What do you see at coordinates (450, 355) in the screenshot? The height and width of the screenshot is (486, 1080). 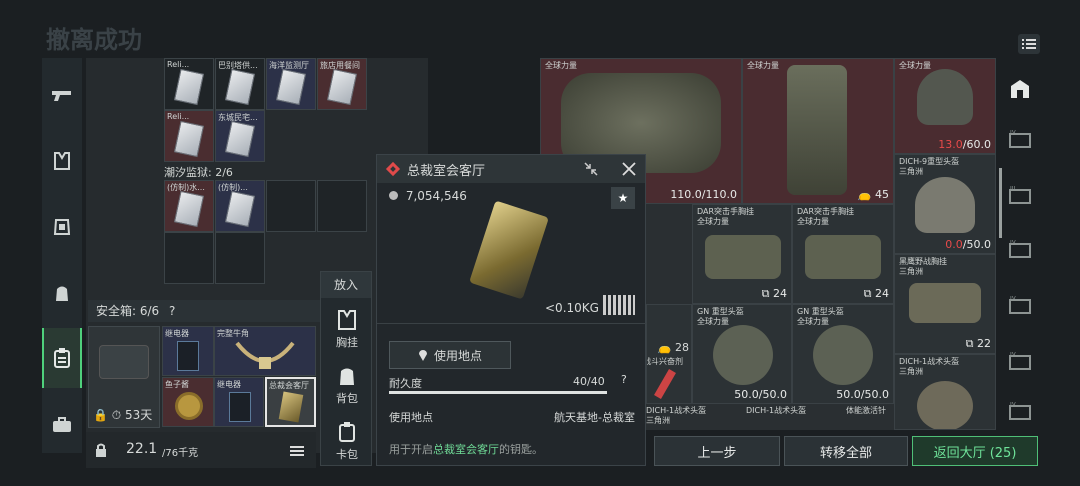 I see `use-location-button: 使用地点` at bounding box center [450, 355].